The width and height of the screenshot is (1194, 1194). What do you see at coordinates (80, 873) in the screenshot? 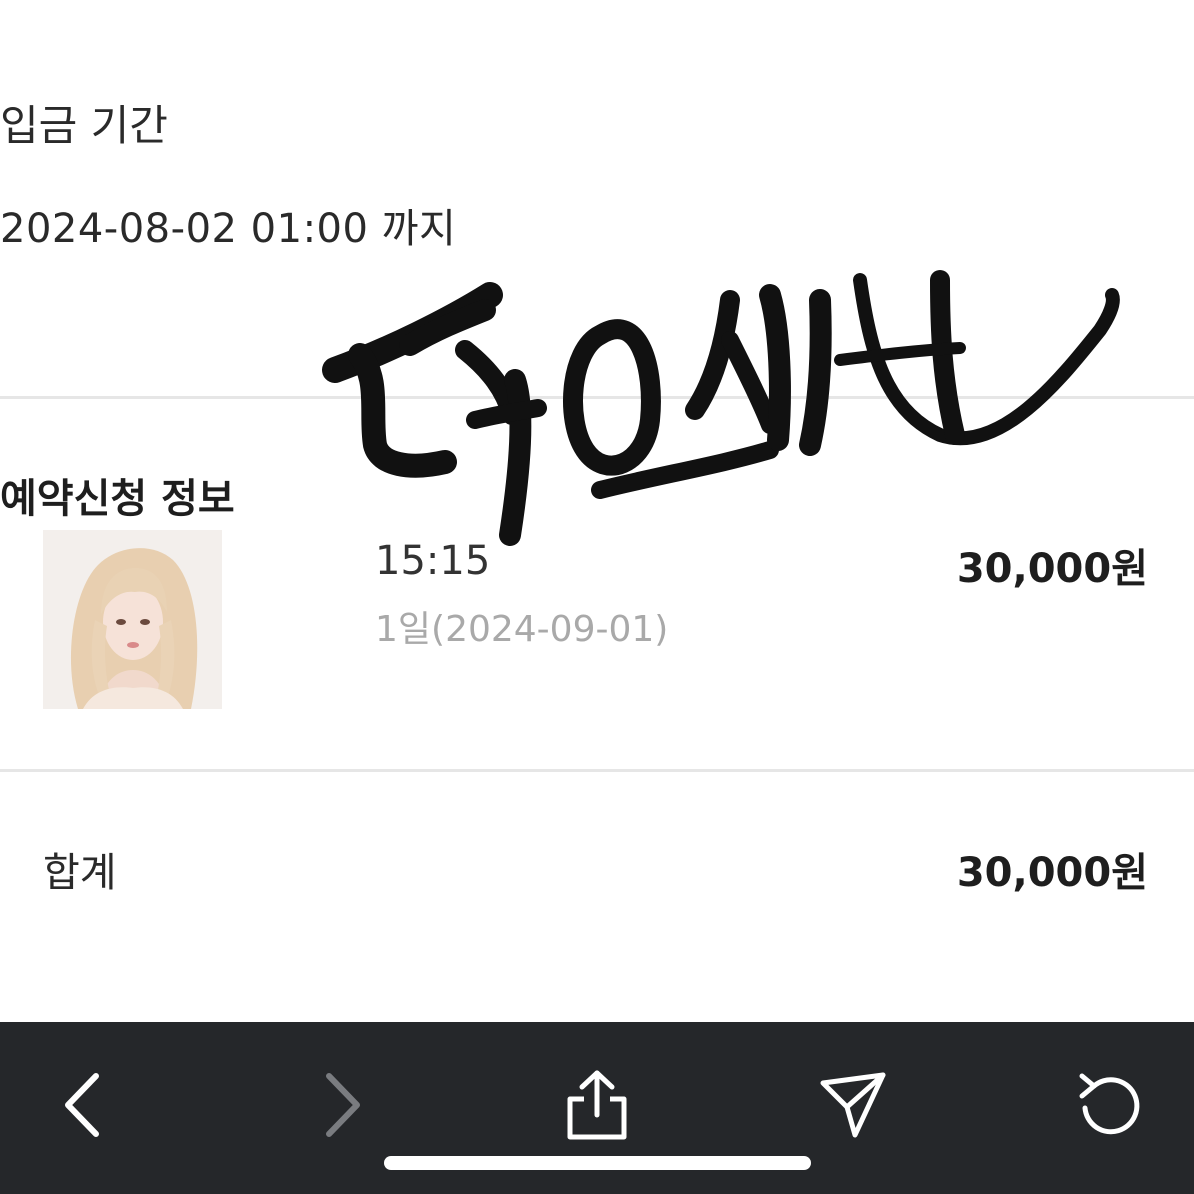
I see `total-label: 합계` at bounding box center [80, 873].